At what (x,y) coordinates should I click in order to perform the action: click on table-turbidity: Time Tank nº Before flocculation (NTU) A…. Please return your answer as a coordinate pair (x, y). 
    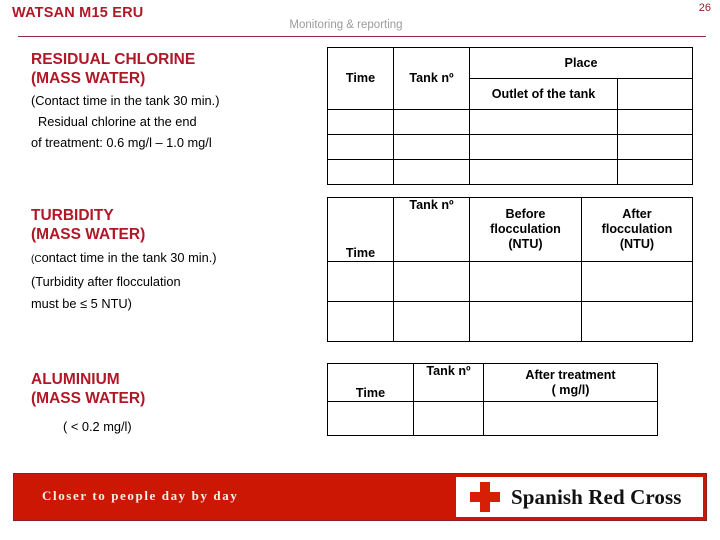
    Looking at the image, I should click on (510, 269).